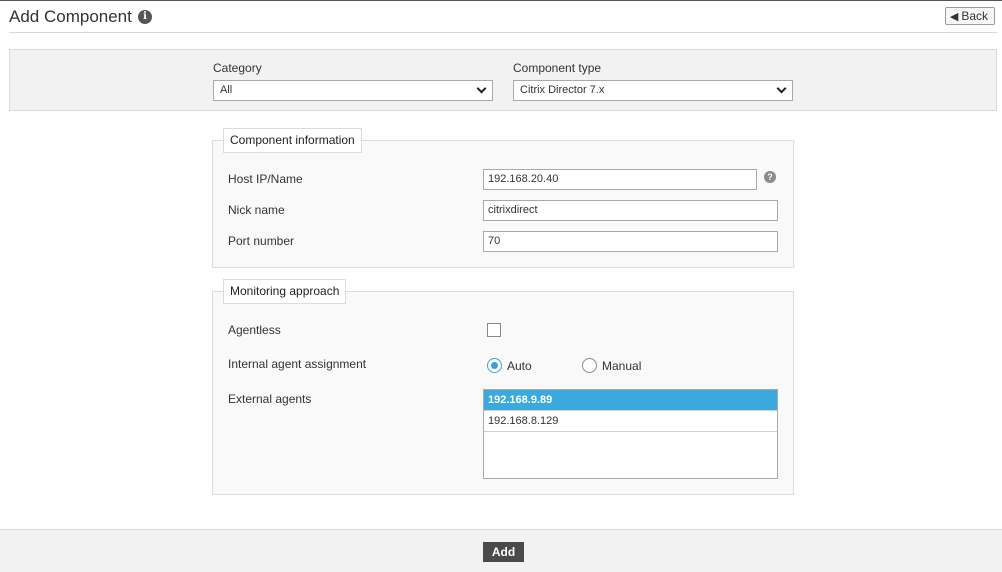 The width and height of the screenshot is (1002, 572). What do you see at coordinates (297, 364) in the screenshot?
I see `internal-agent-label: Internal agent assignment` at bounding box center [297, 364].